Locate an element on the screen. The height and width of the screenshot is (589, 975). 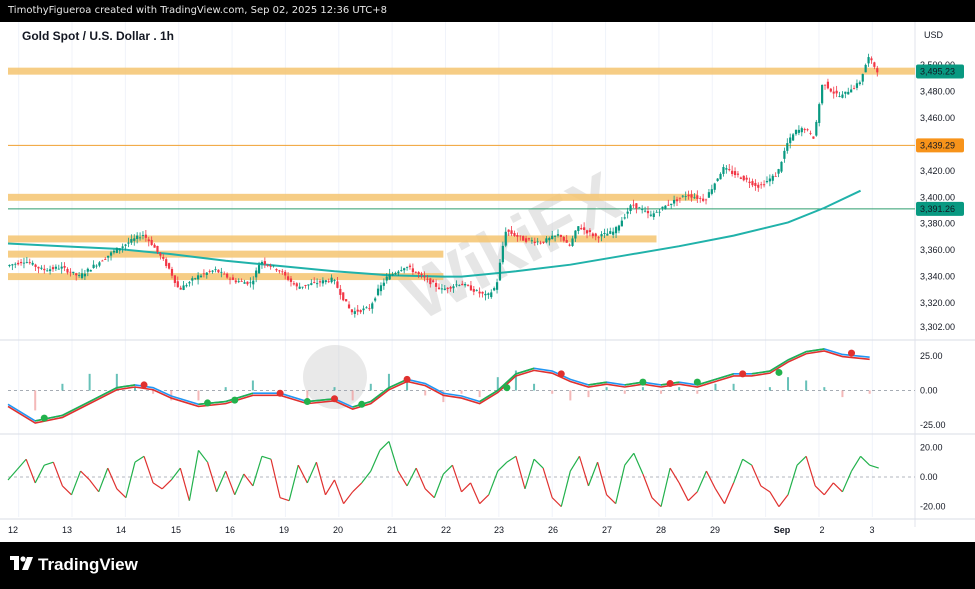
macd-tick-label: 25.00 is located at coordinates (931, 356).